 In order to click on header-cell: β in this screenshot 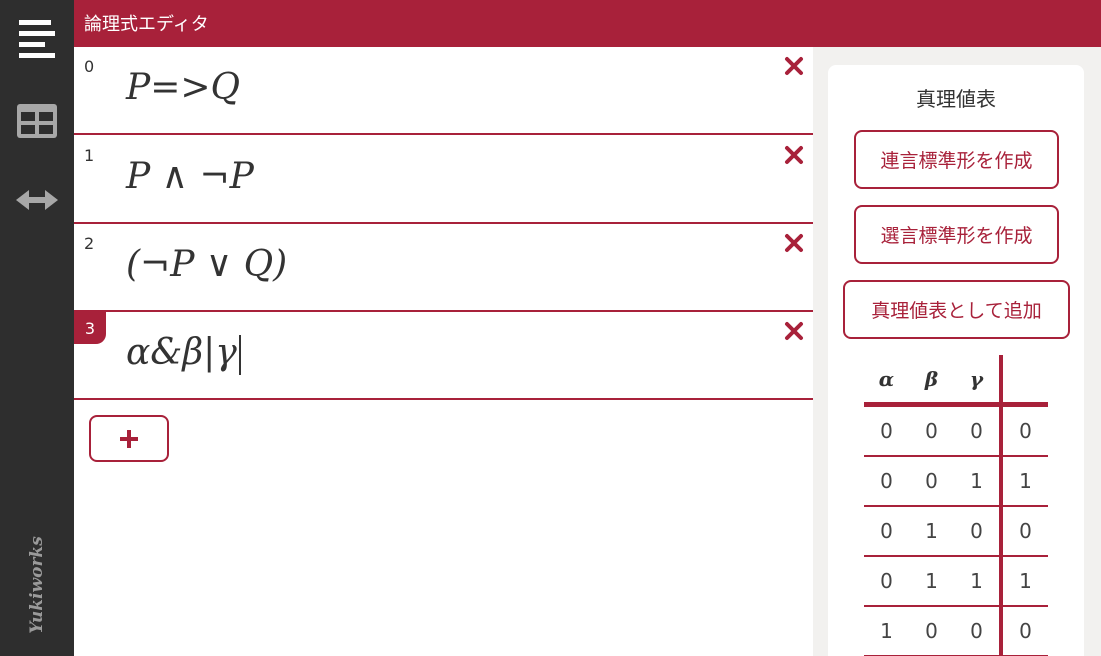, I will do `click(931, 378)`.